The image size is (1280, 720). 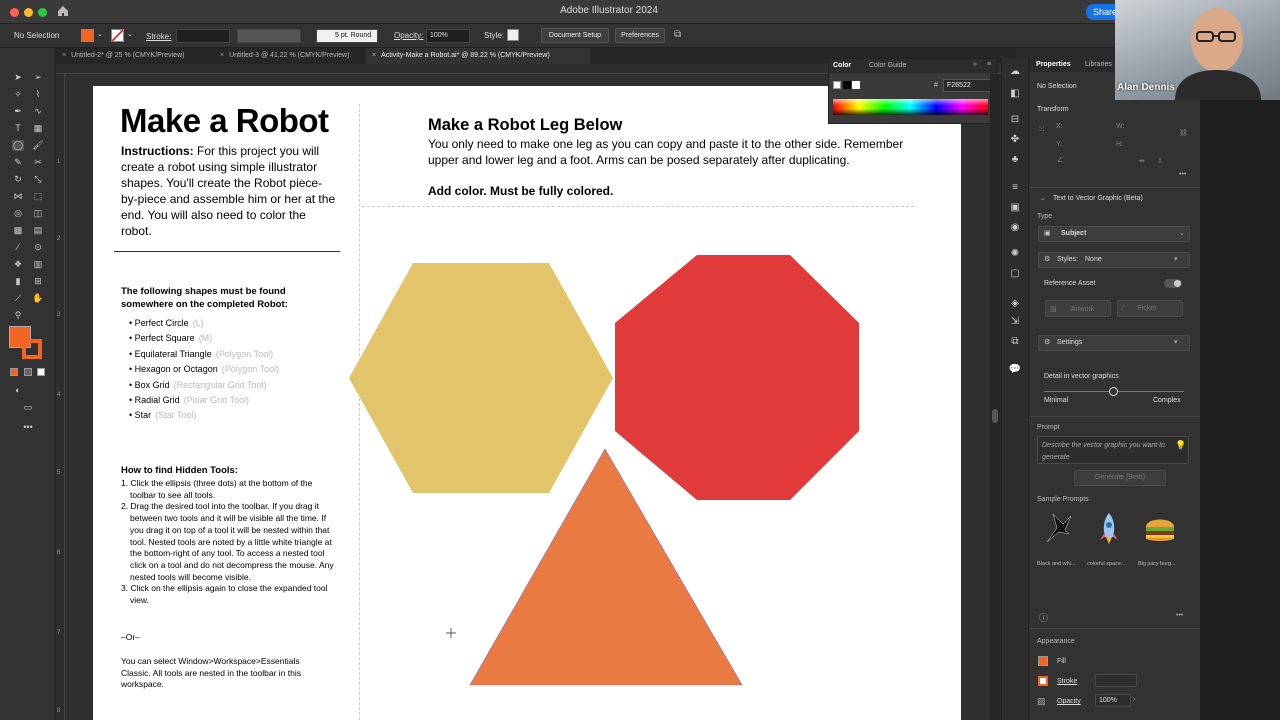 What do you see at coordinates (38, 77) in the screenshot?
I see `direct-selection-tool-icon: ➢` at bounding box center [38, 77].